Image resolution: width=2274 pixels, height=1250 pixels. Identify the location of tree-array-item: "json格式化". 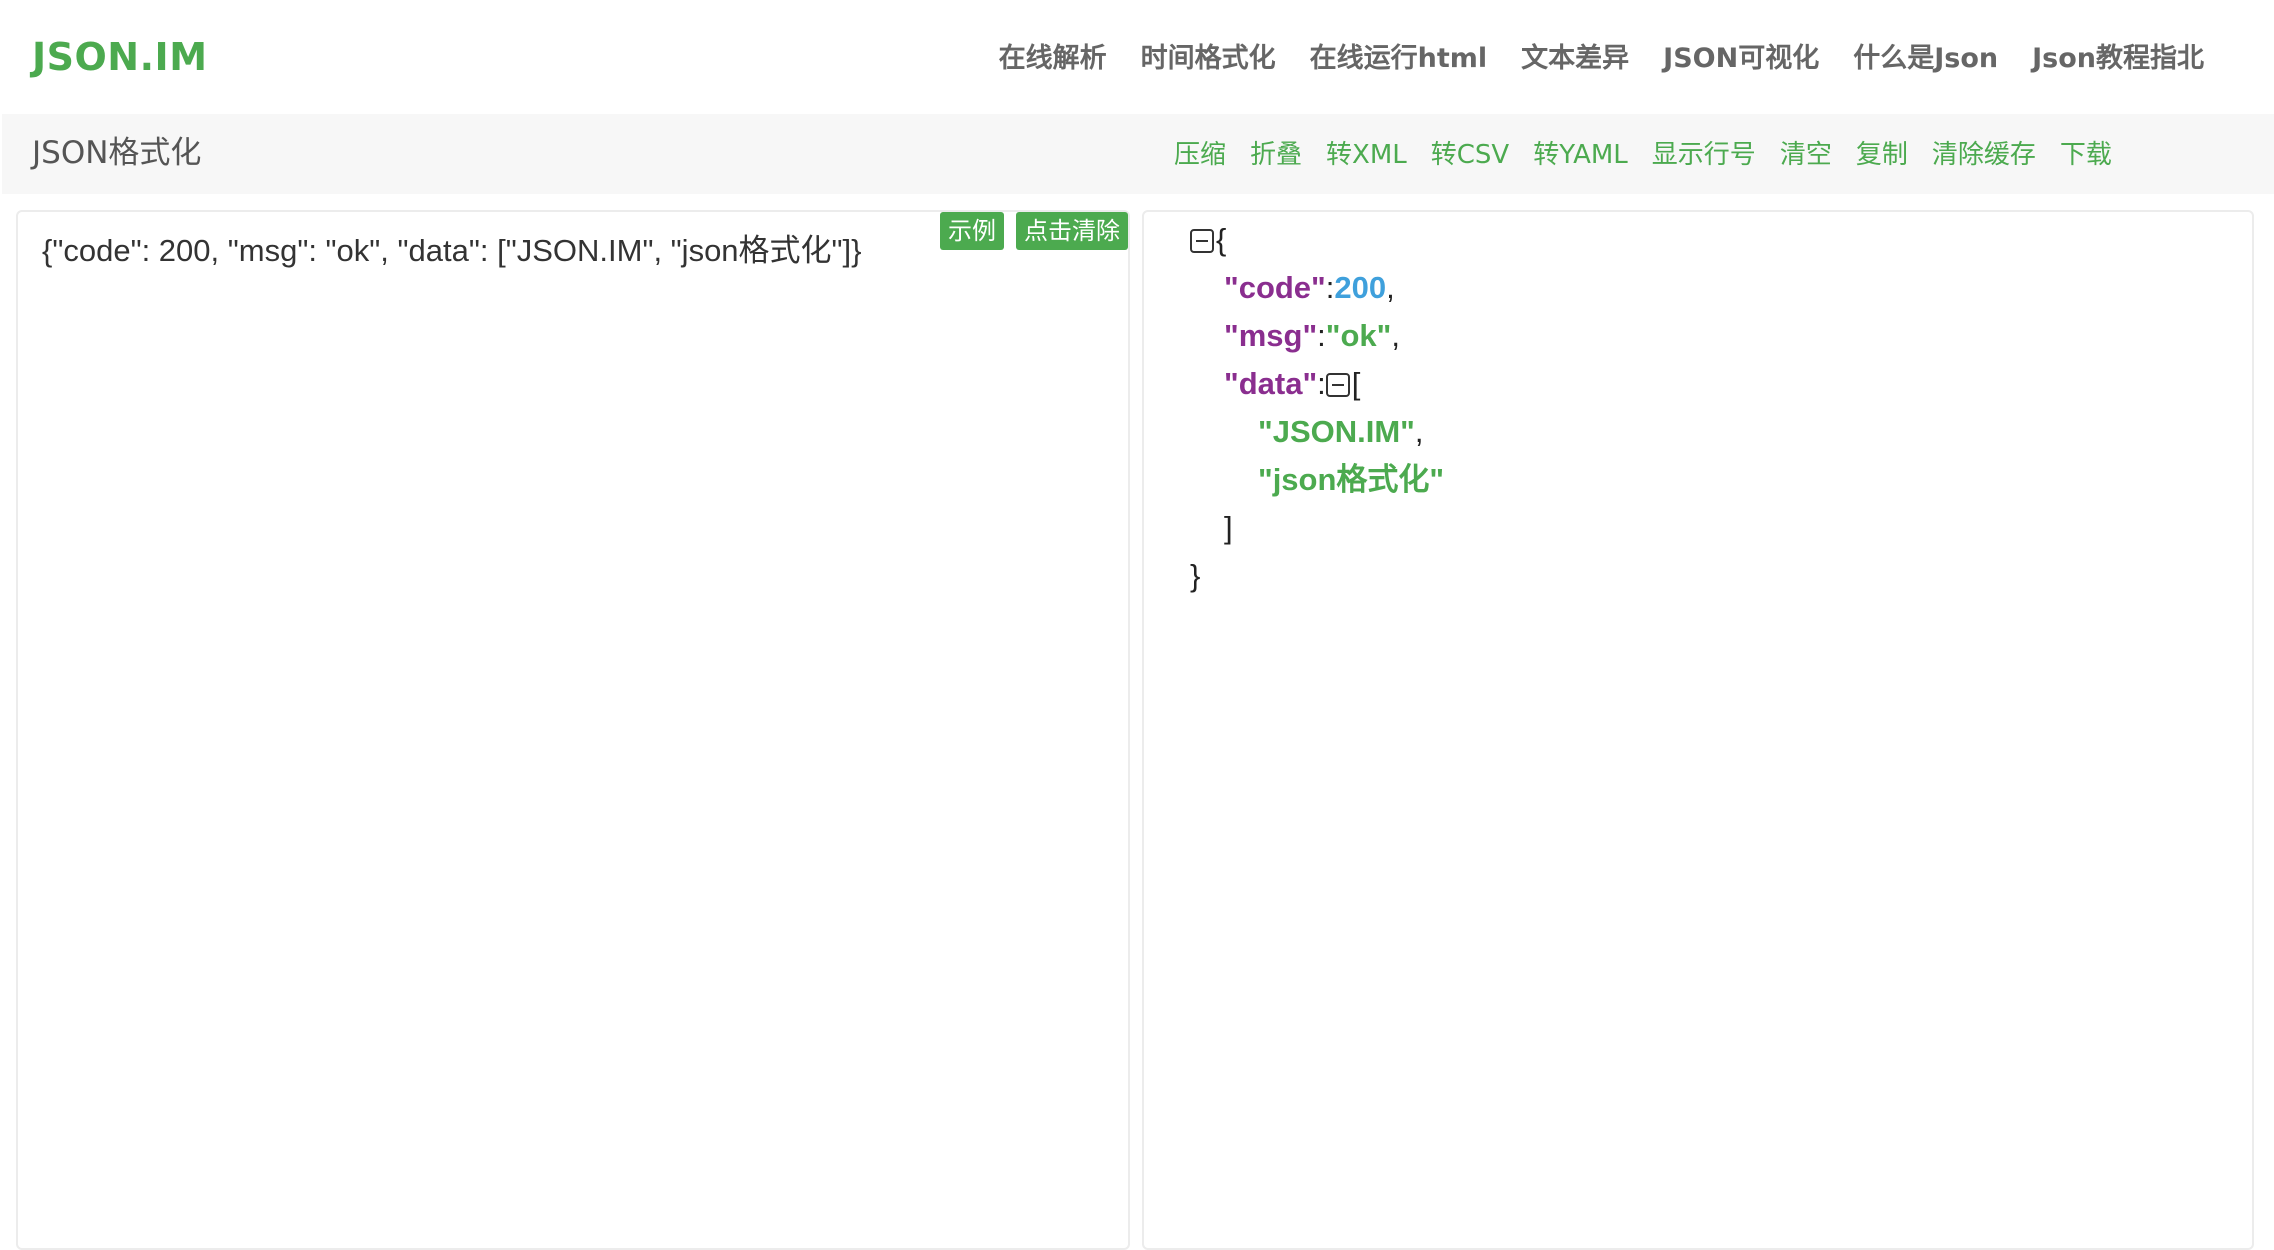
(1317, 480).